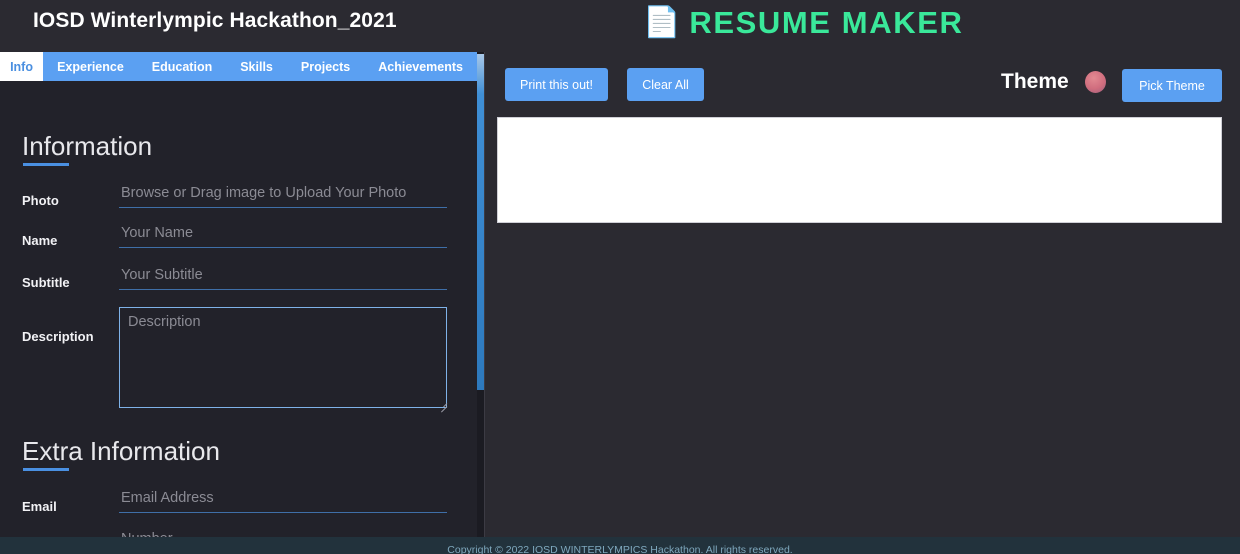 The image size is (1240, 554). Describe the element at coordinates (58, 336) in the screenshot. I see `description-label: Description` at that location.